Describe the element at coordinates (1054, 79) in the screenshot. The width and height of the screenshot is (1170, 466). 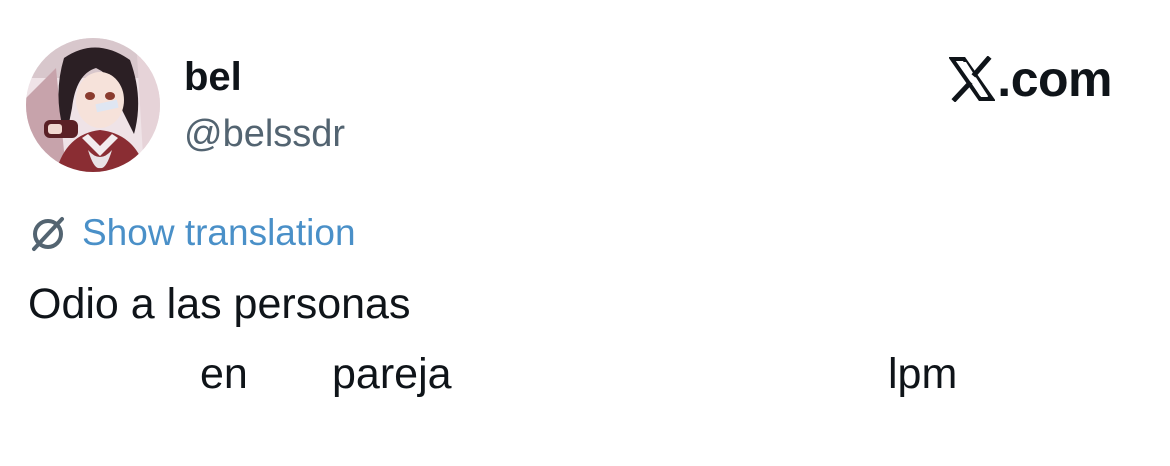
I see `brand-text: .com` at that location.